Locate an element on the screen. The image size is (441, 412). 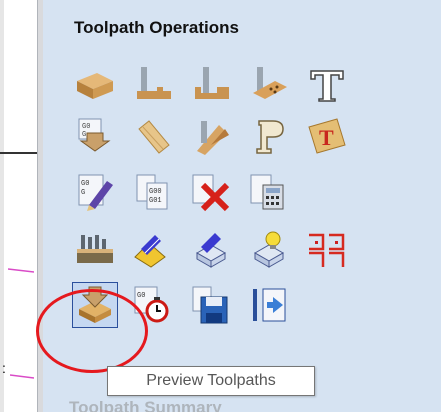
svg-text: T is located at coordinates (326, 137).